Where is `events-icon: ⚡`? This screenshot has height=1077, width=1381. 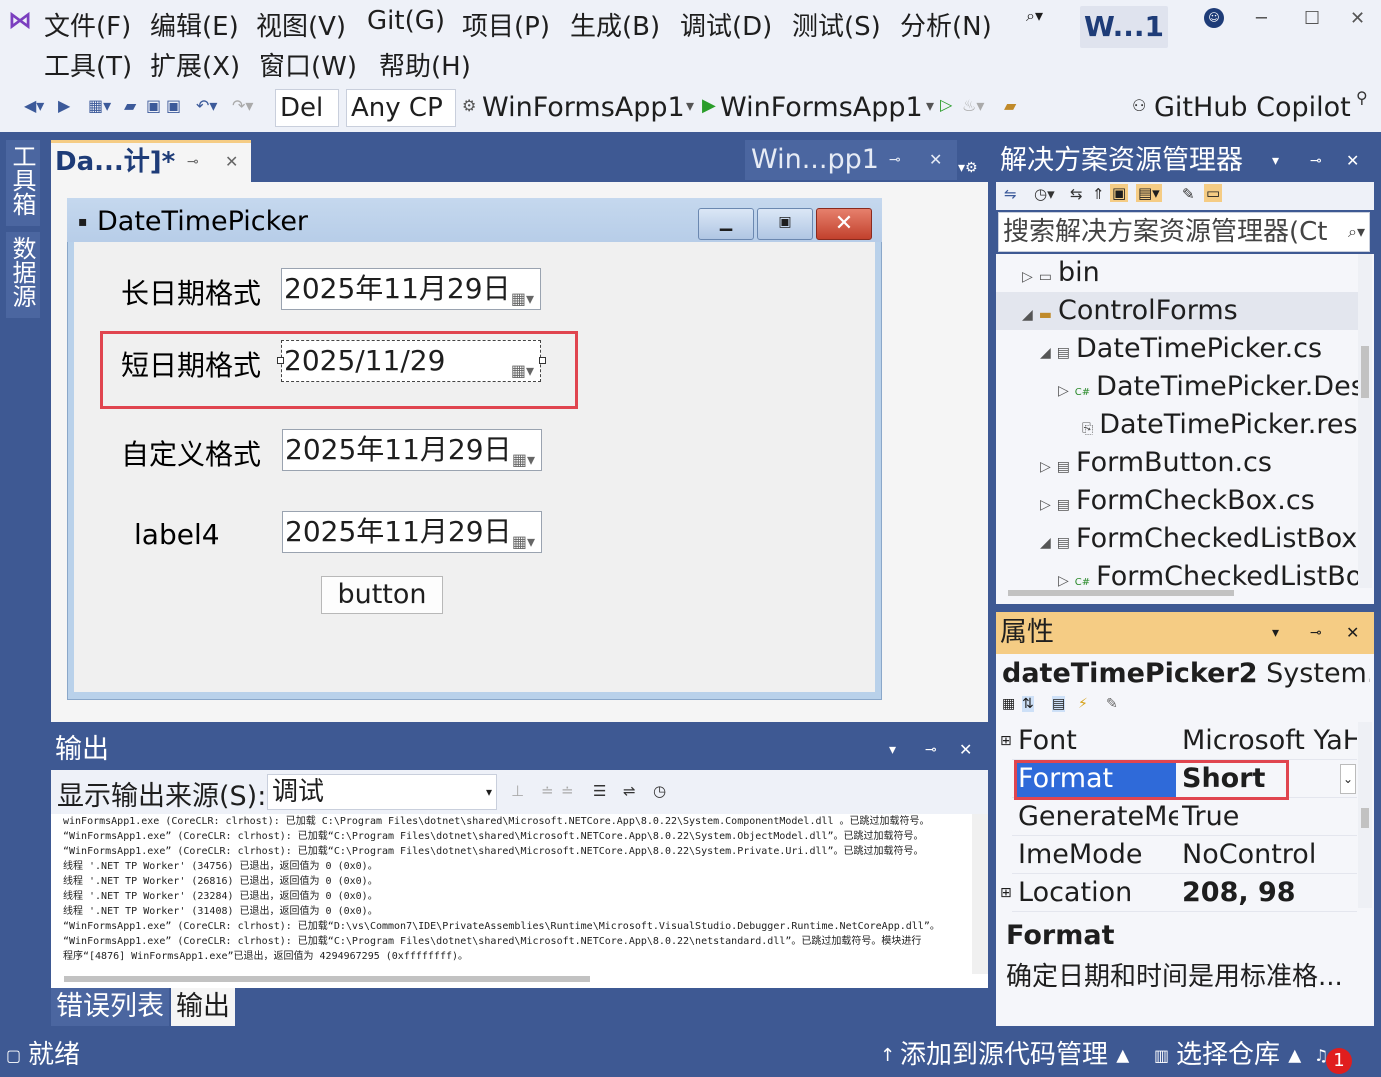 events-icon: ⚡ is located at coordinates (1083, 704).